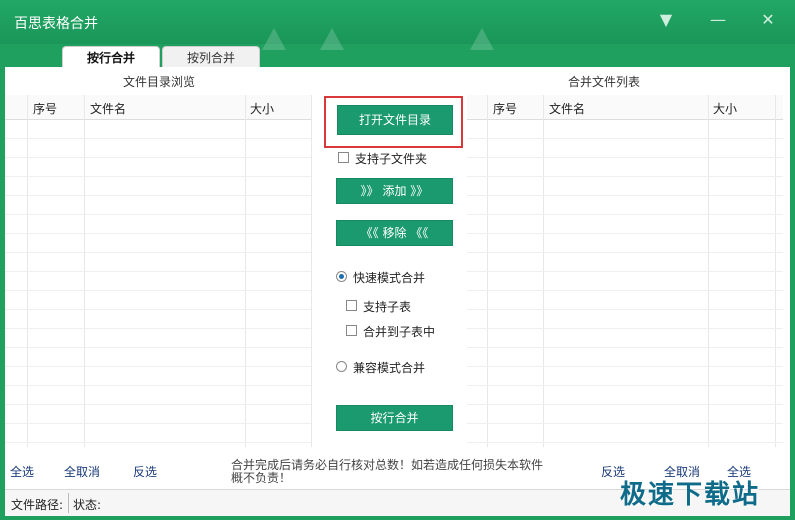 Image resolution: width=795 pixels, height=520 pixels. I want to click on remove-button: 《《 移除 《《, so click(394, 233).